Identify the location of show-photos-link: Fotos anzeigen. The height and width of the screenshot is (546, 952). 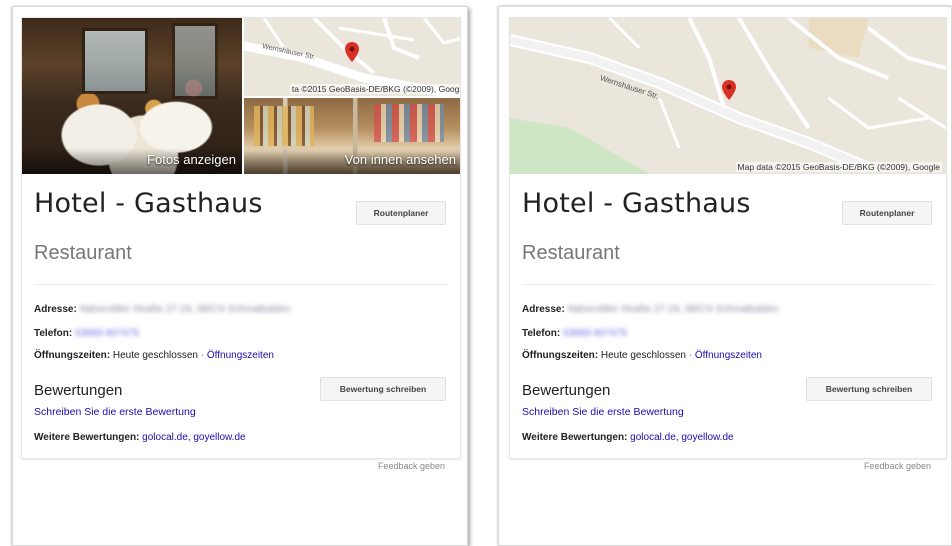
(132, 161).